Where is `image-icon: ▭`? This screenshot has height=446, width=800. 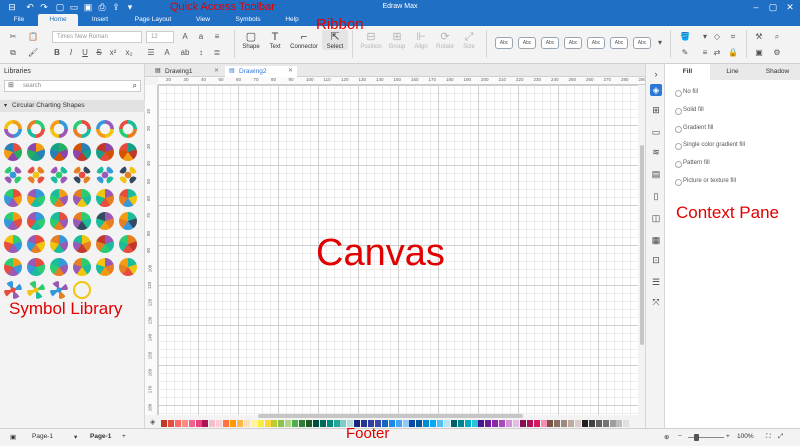
image-icon: ▭ is located at coordinates (656, 132).